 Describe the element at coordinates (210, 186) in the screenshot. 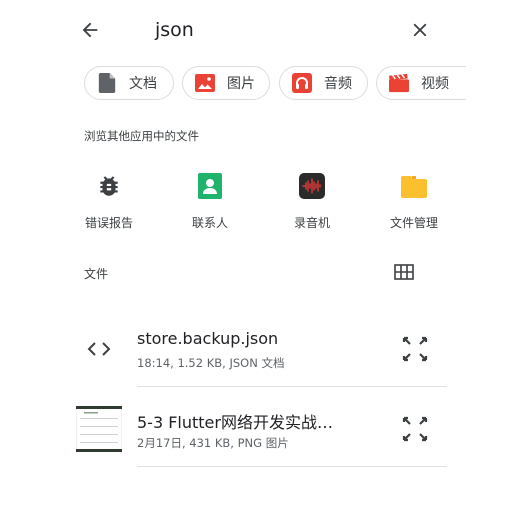

I see `contacts-icon` at that location.